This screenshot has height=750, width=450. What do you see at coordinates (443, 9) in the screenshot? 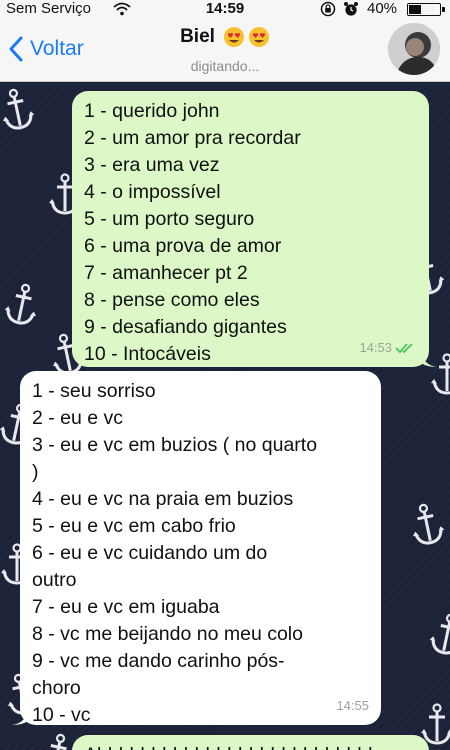
I see `battery-tip` at bounding box center [443, 9].